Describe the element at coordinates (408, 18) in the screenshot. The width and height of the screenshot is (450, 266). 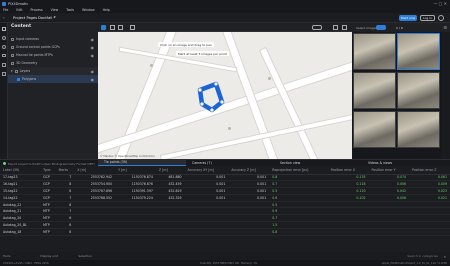
I see `start-now-button: Start now` at that location.